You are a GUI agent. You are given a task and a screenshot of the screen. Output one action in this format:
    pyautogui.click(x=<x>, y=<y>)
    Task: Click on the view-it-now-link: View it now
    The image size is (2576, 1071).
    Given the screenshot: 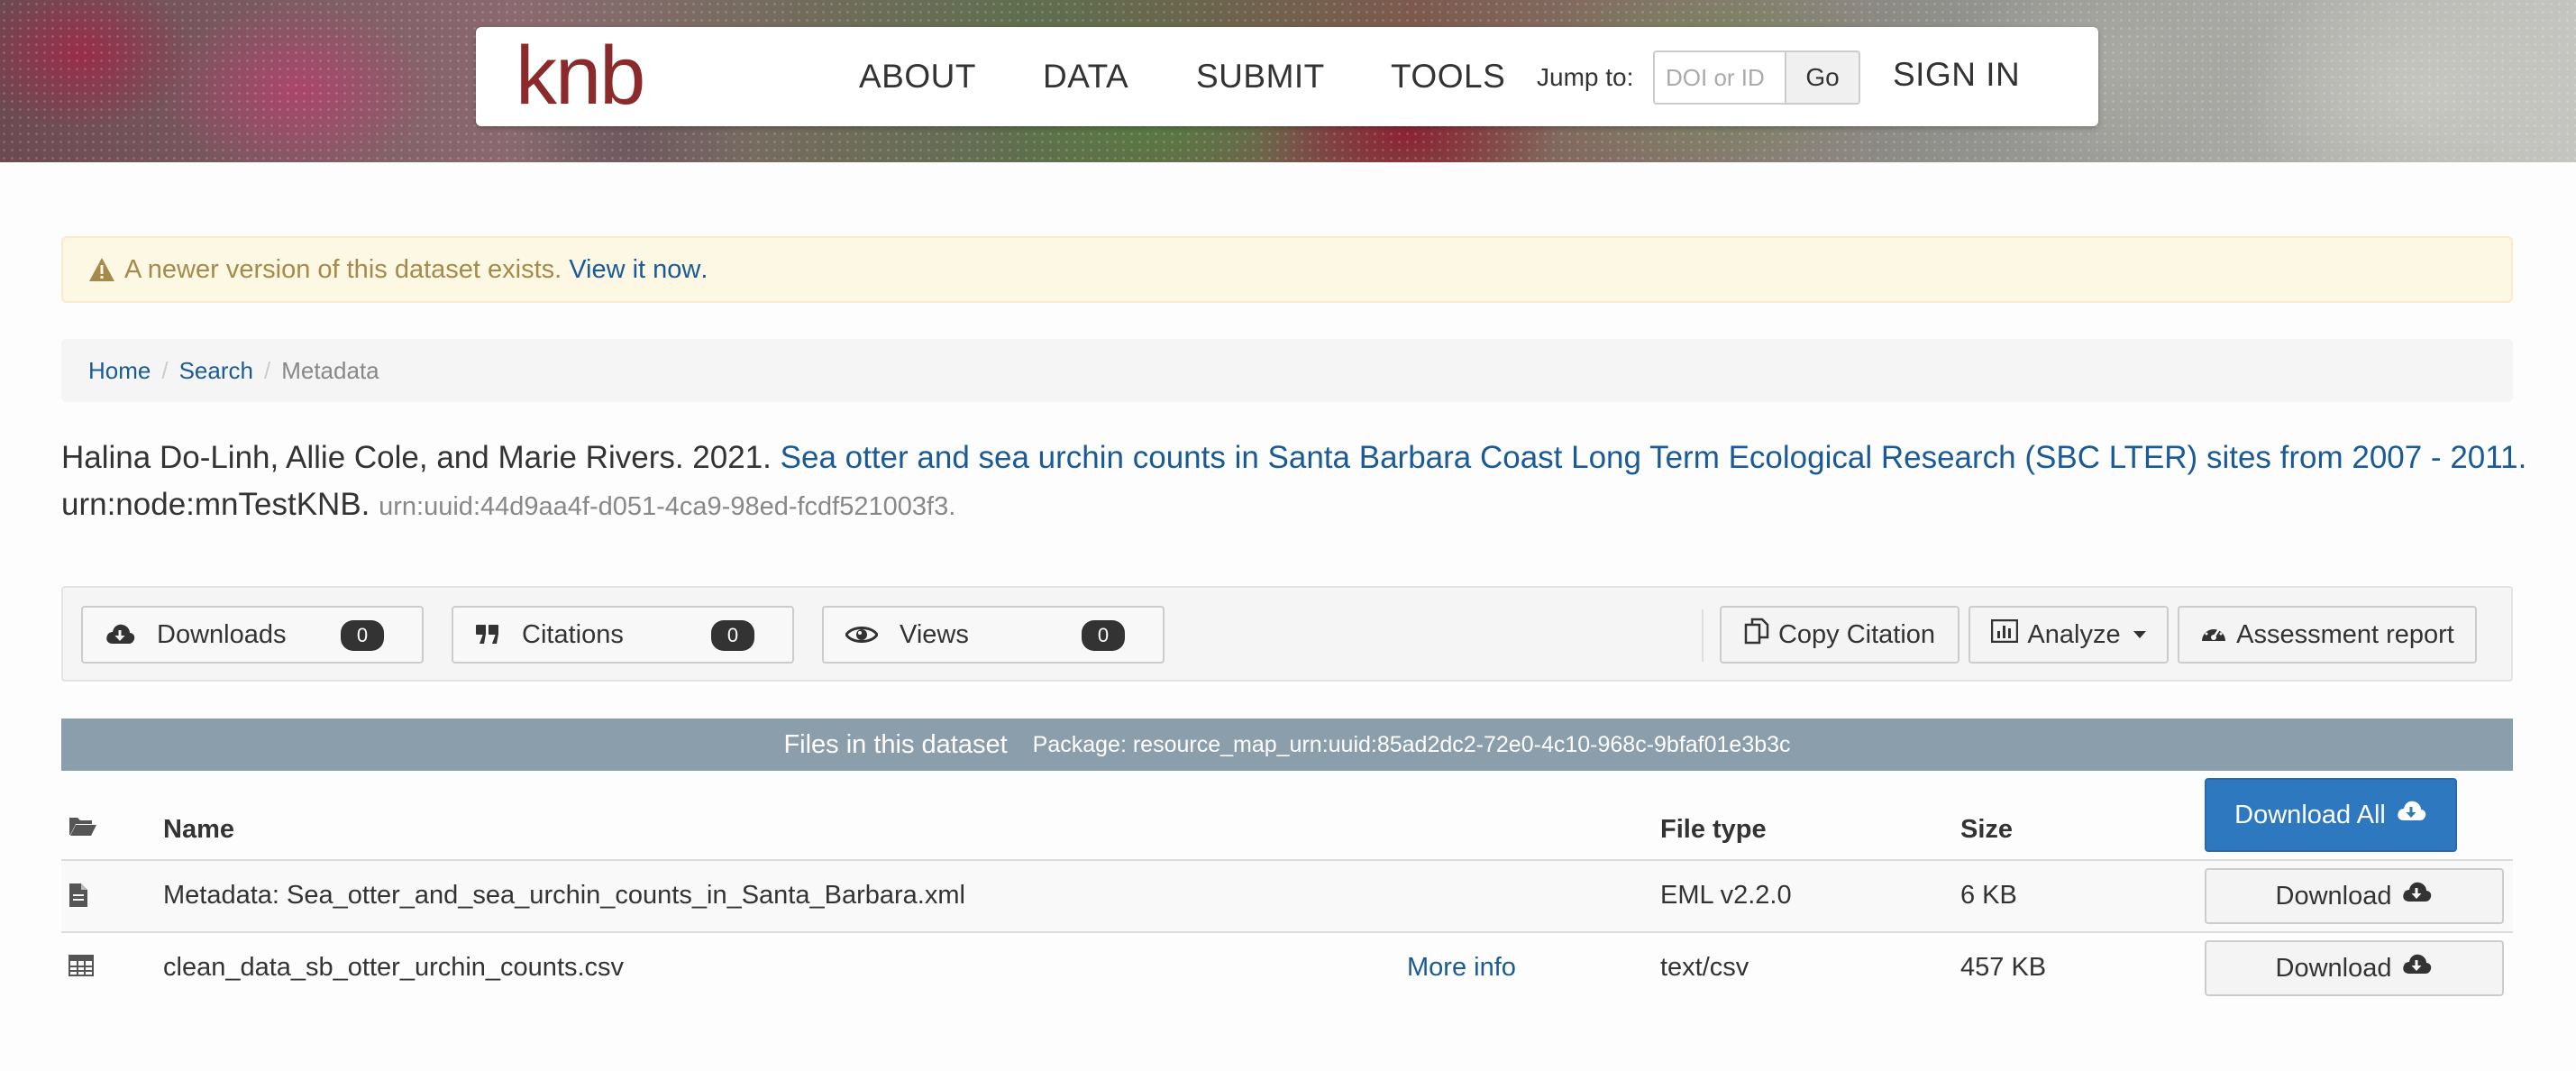 What is the action you would take?
    pyautogui.click(x=634, y=270)
    